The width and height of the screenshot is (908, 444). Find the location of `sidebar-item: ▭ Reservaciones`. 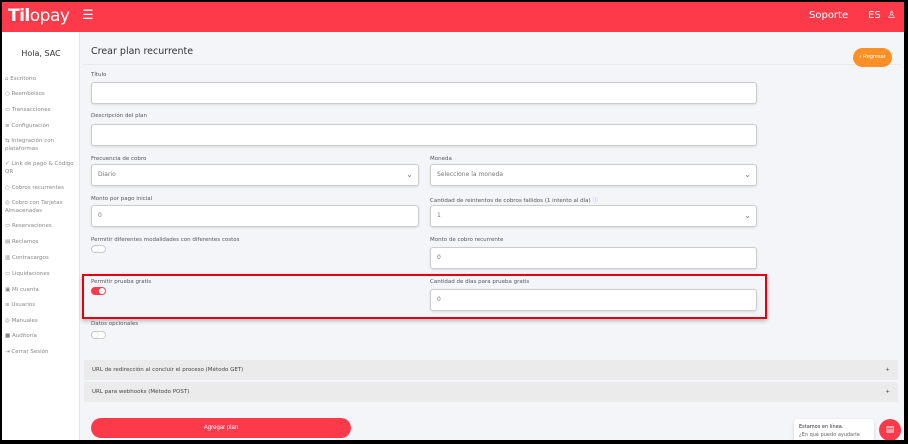

sidebar-item: ▭ Reservaciones is located at coordinates (41, 226).